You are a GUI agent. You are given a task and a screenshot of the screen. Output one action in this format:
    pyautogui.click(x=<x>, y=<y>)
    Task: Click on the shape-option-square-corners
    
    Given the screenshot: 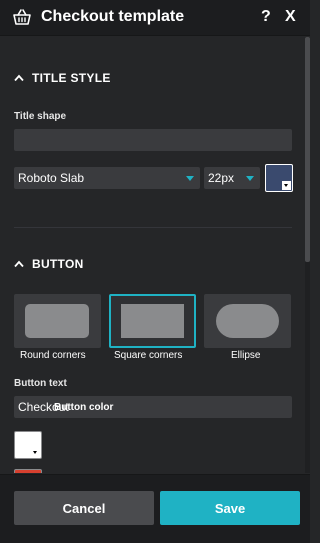 What is the action you would take?
    pyautogui.click(x=152, y=321)
    